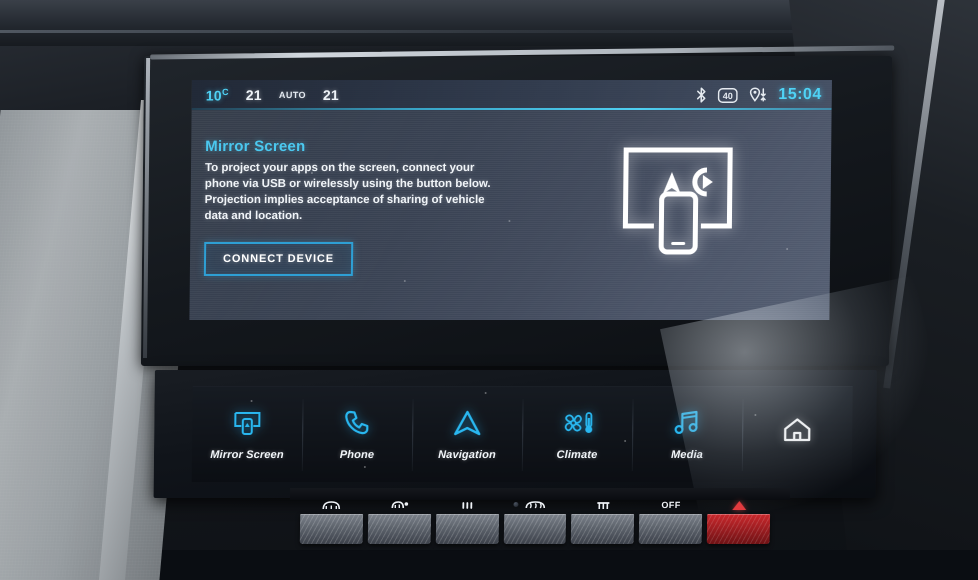 This screenshot has height=580, width=978. I want to click on physical-button-air-distribution, so click(603, 524).